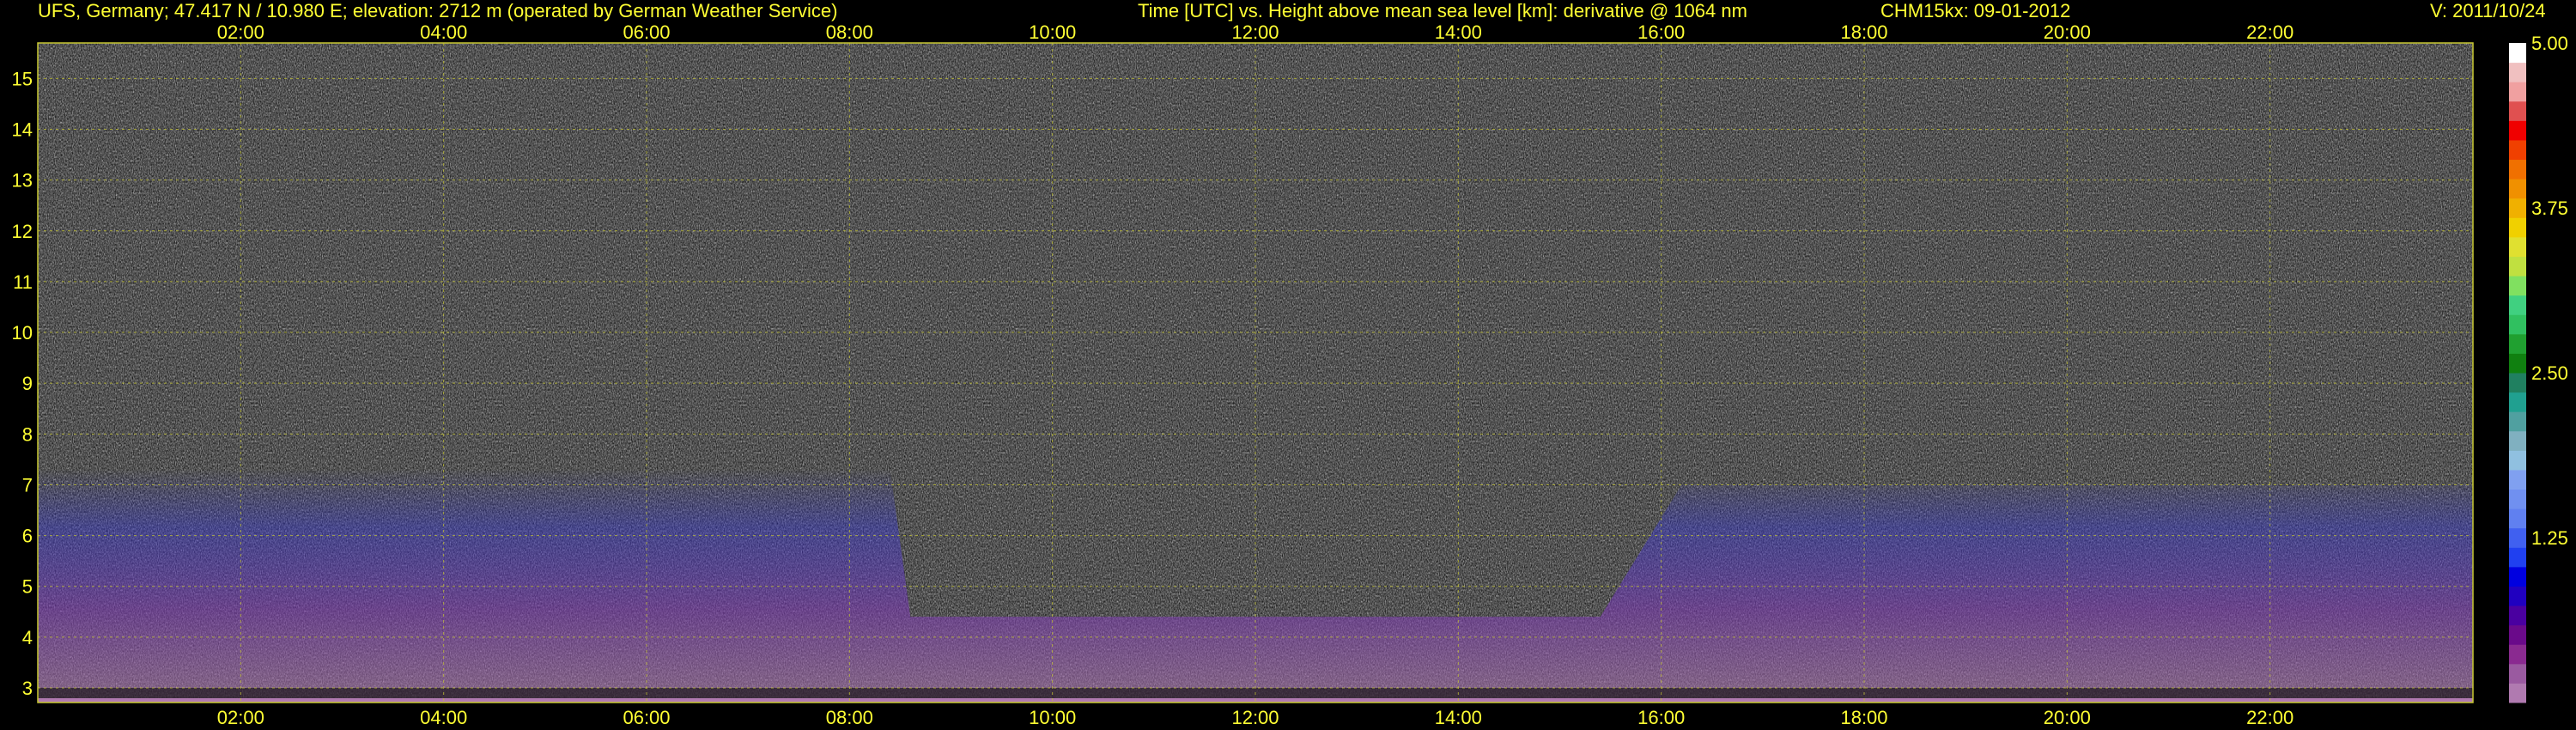  Describe the element at coordinates (1052, 717) in the screenshot. I see `x-tick-label-bottom: 10:00` at that location.